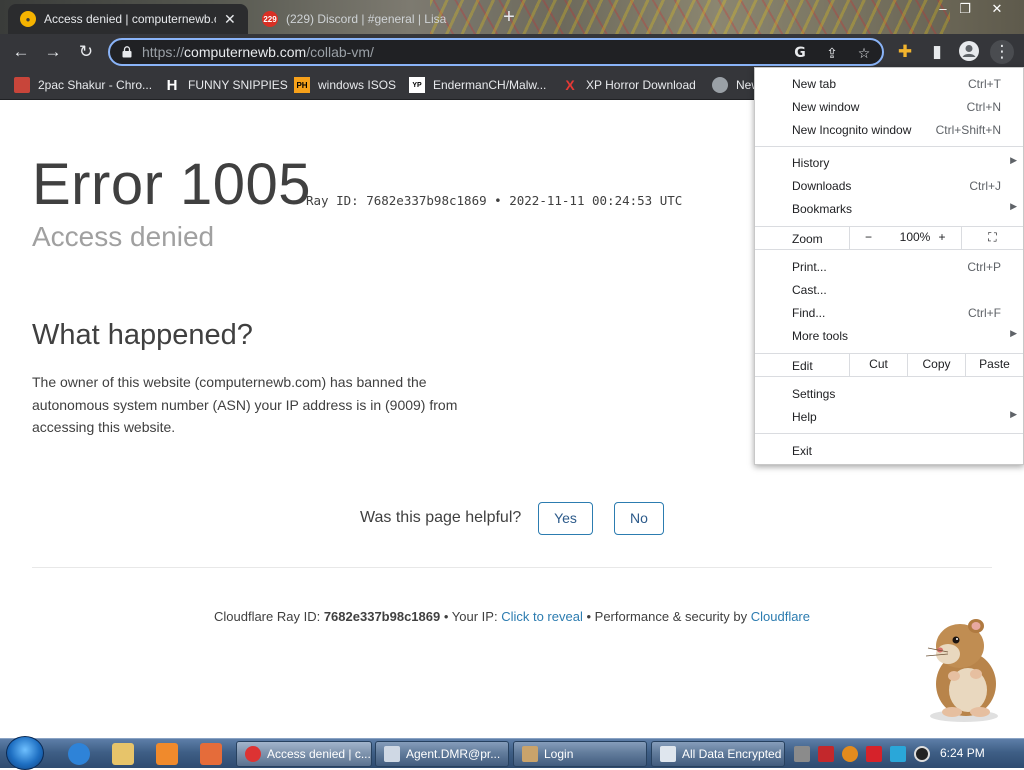 This screenshot has height=770, width=1024. What do you see at coordinates (889, 163) in the screenshot?
I see `menu-item-history: History ▶` at bounding box center [889, 163].